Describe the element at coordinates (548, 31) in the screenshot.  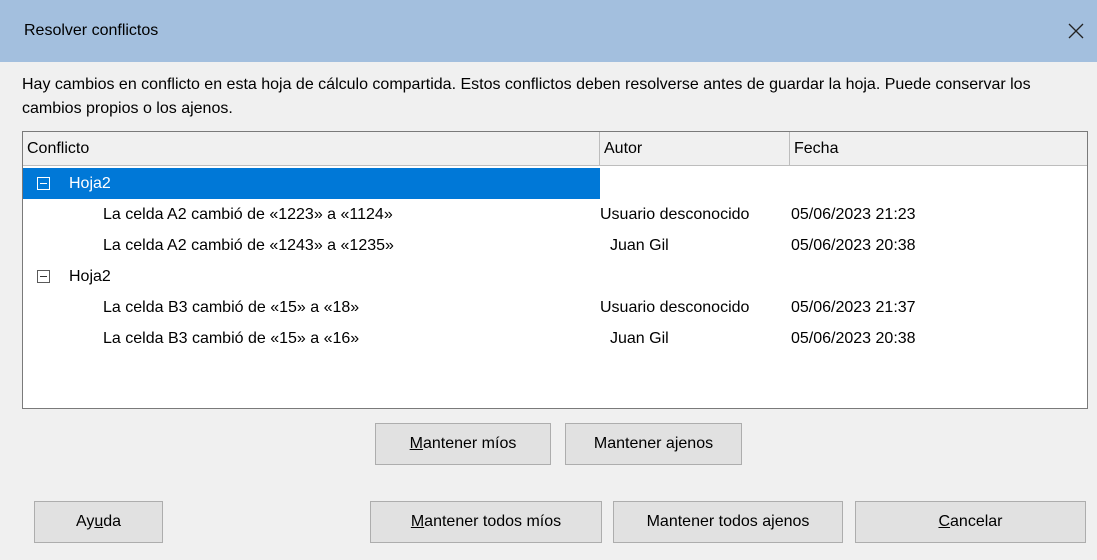
I see `title-bar: Resolver conflictos` at that location.